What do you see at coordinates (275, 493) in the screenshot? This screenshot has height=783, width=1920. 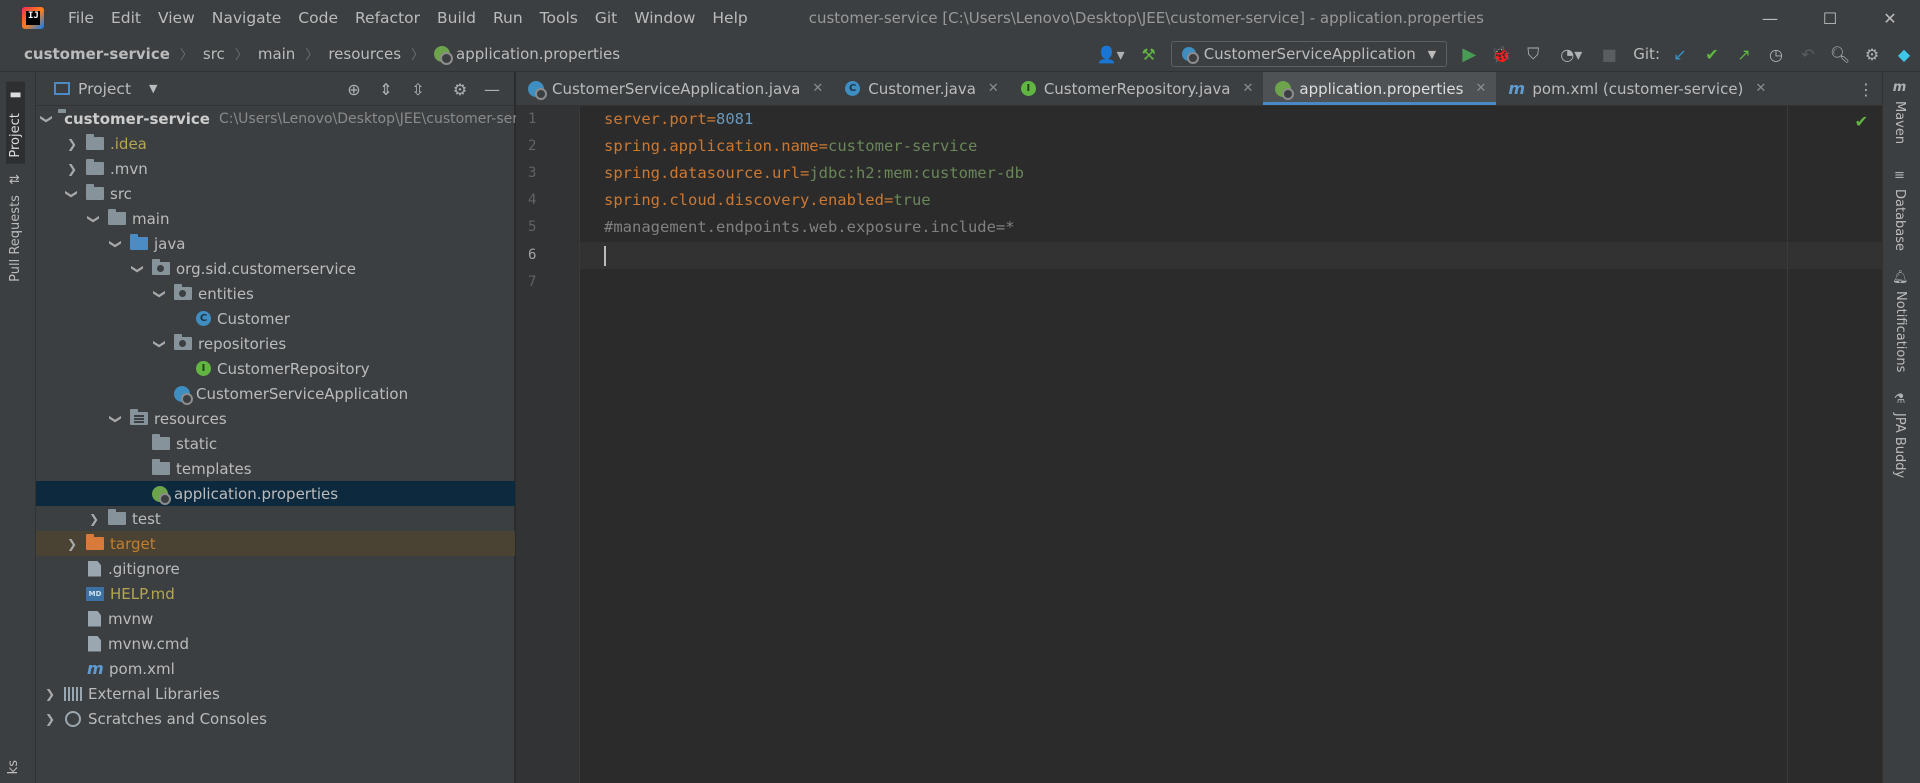 I see `tree-node-application-properties: application.properties` at bounding box center [275, 493].